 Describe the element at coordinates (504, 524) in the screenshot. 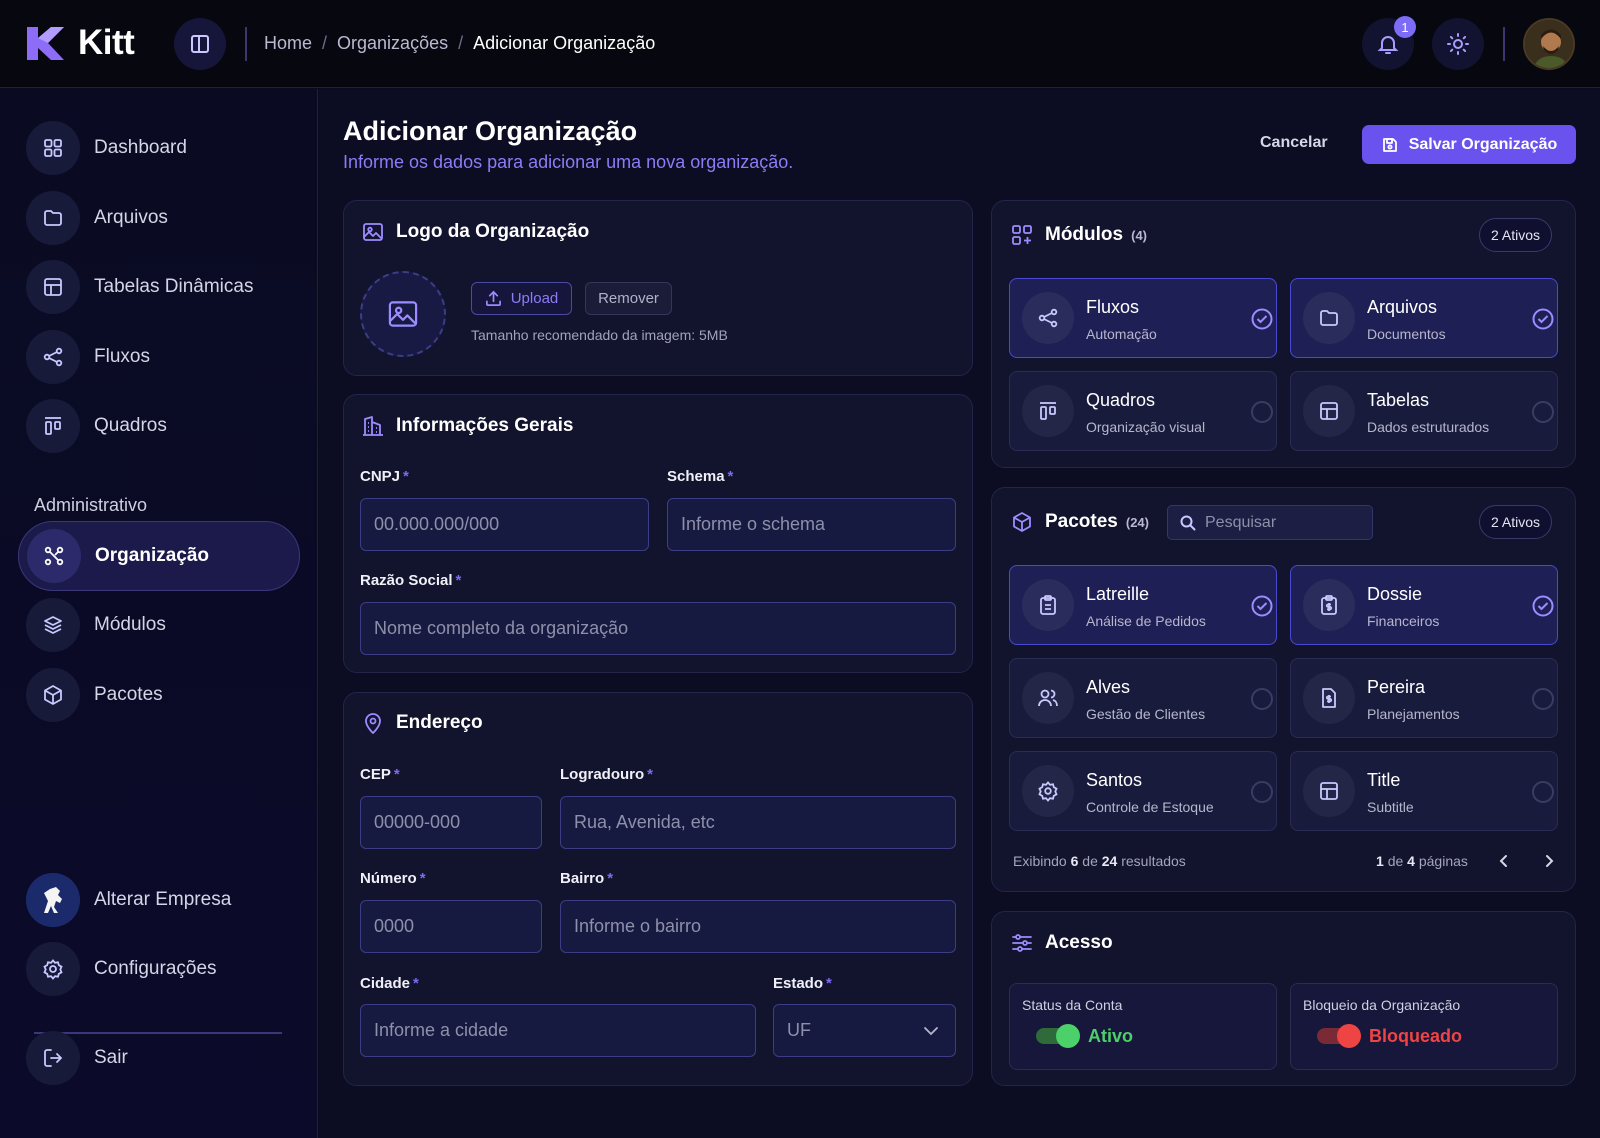

I see `cnpj-input: 00.000.000/000` at that location.